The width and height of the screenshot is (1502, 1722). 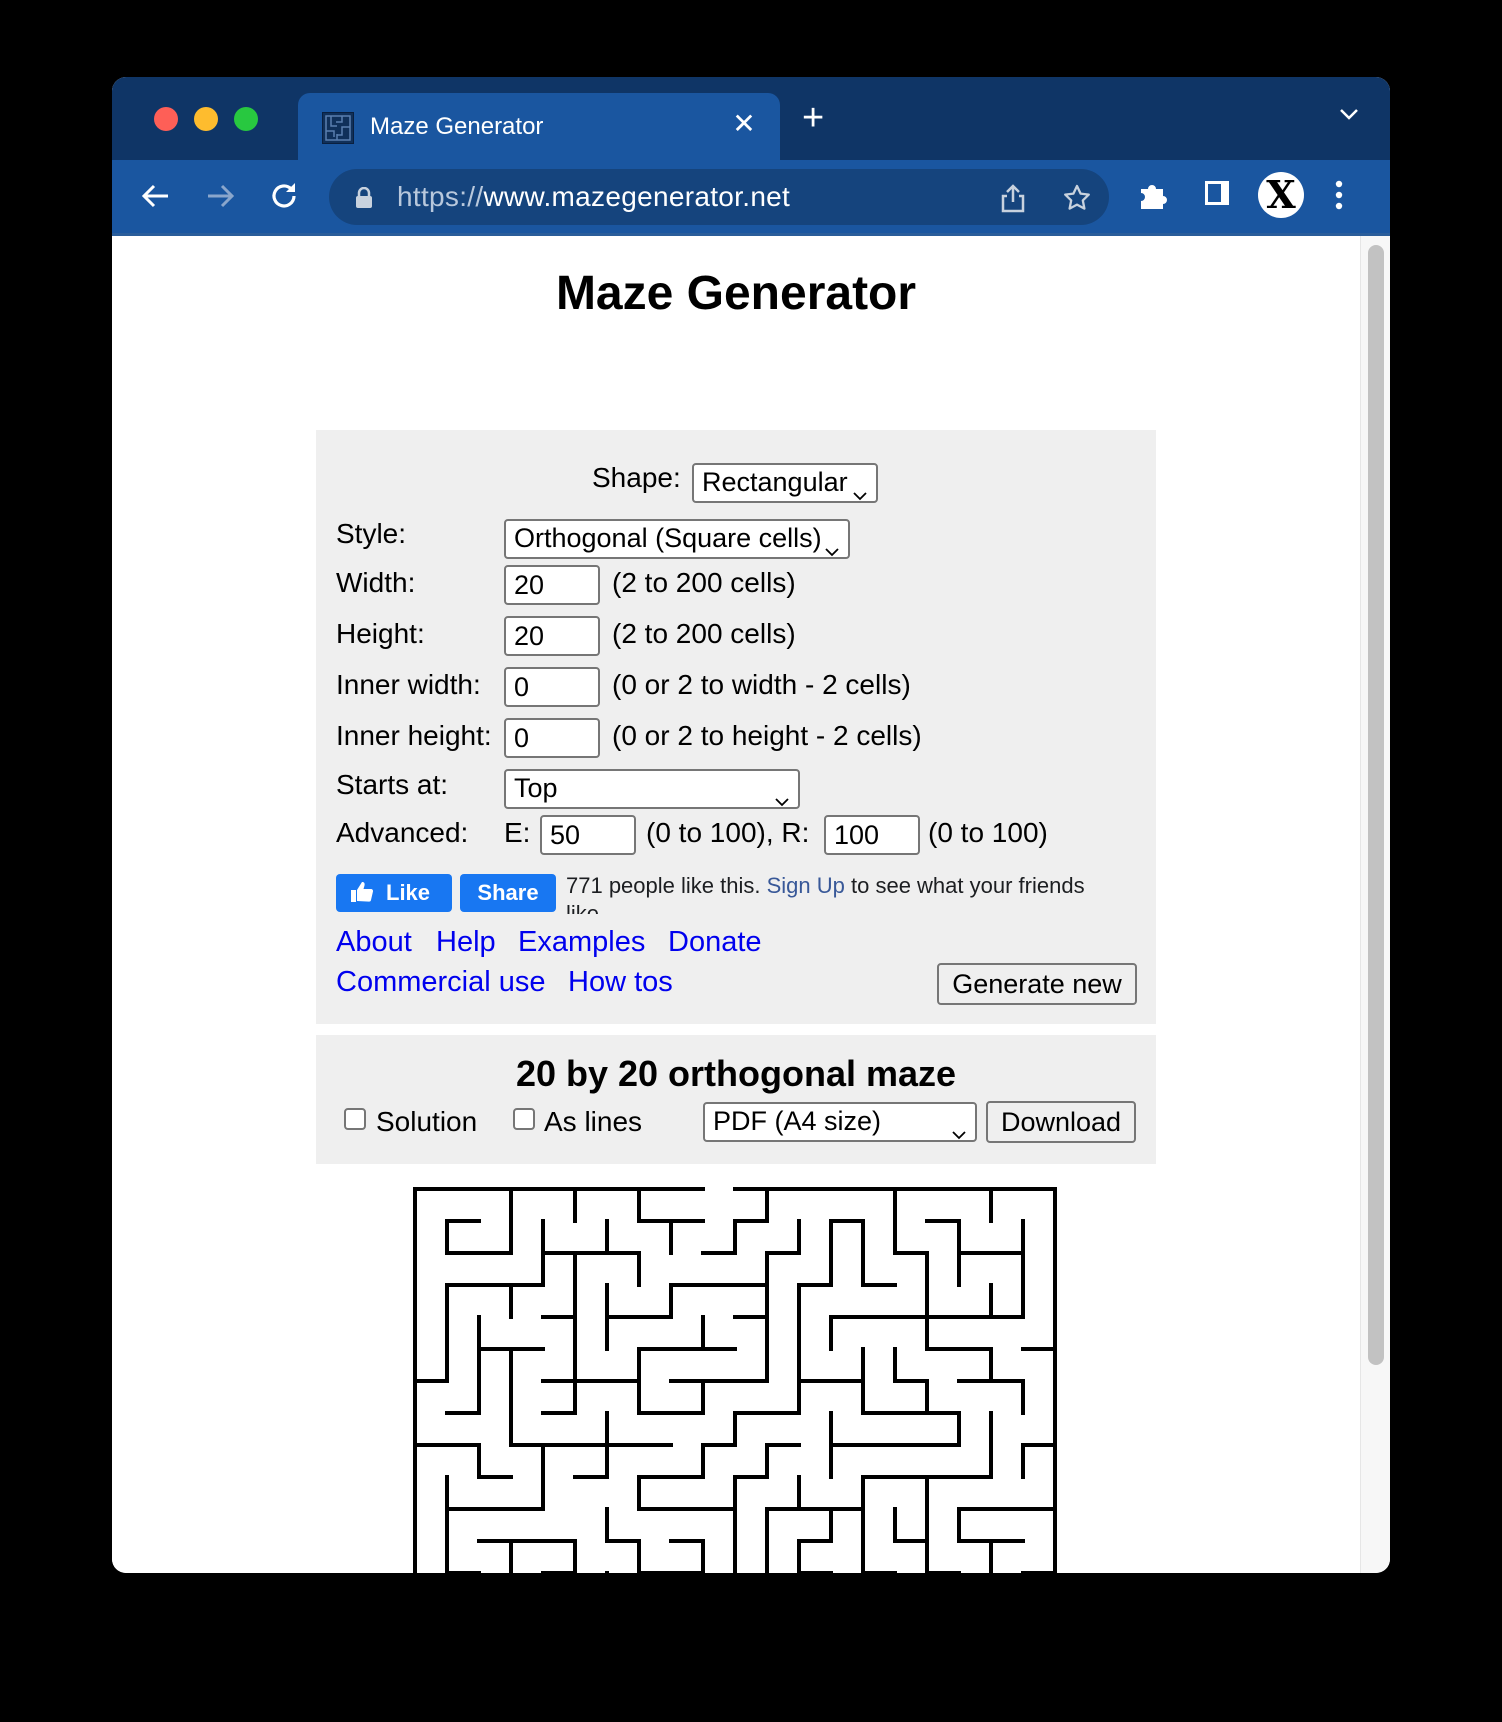 I want to click on bookmark-star-icon, so click(x=1077, y=200).